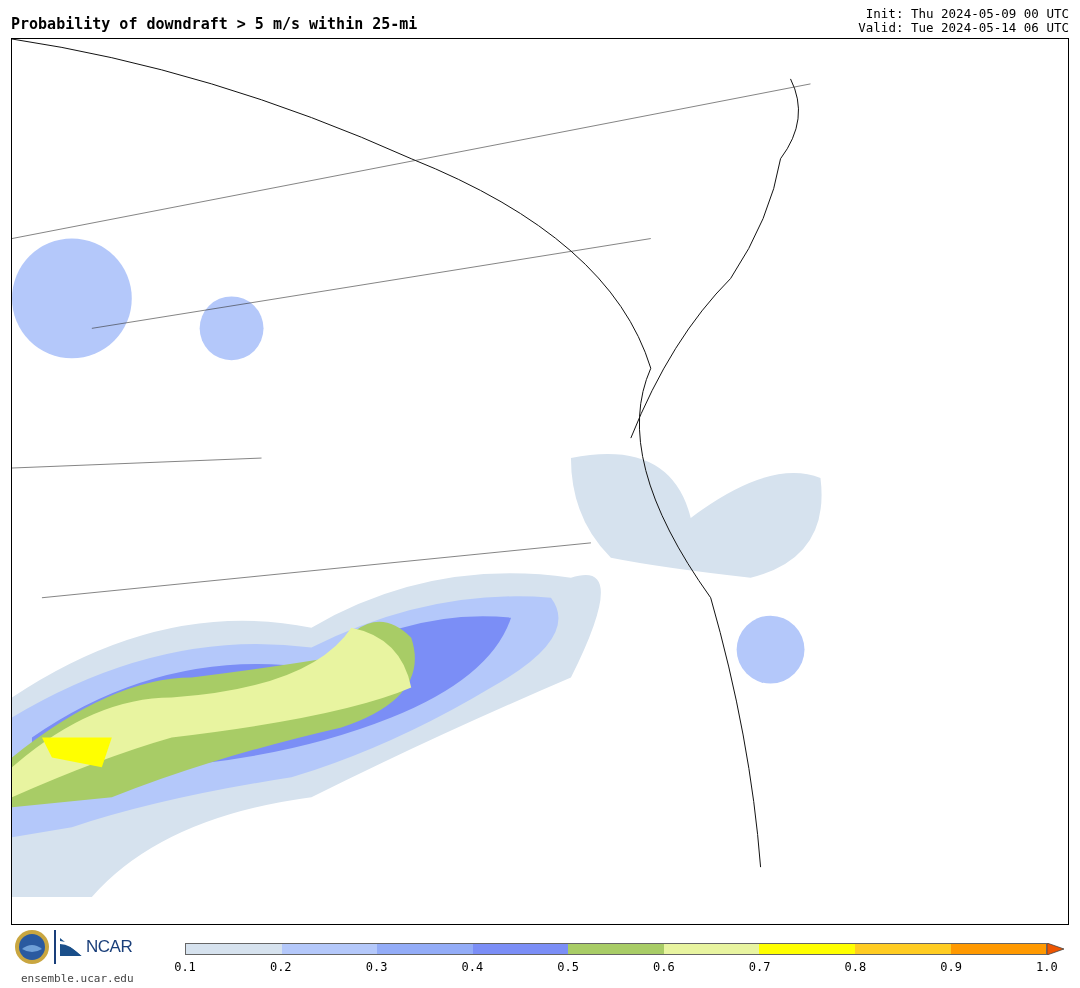 This screenshot has height=988, width=1080. Describe the element at coordinates (855, 967) in the screenshot. I see `tick-label: 0.8` at that location.